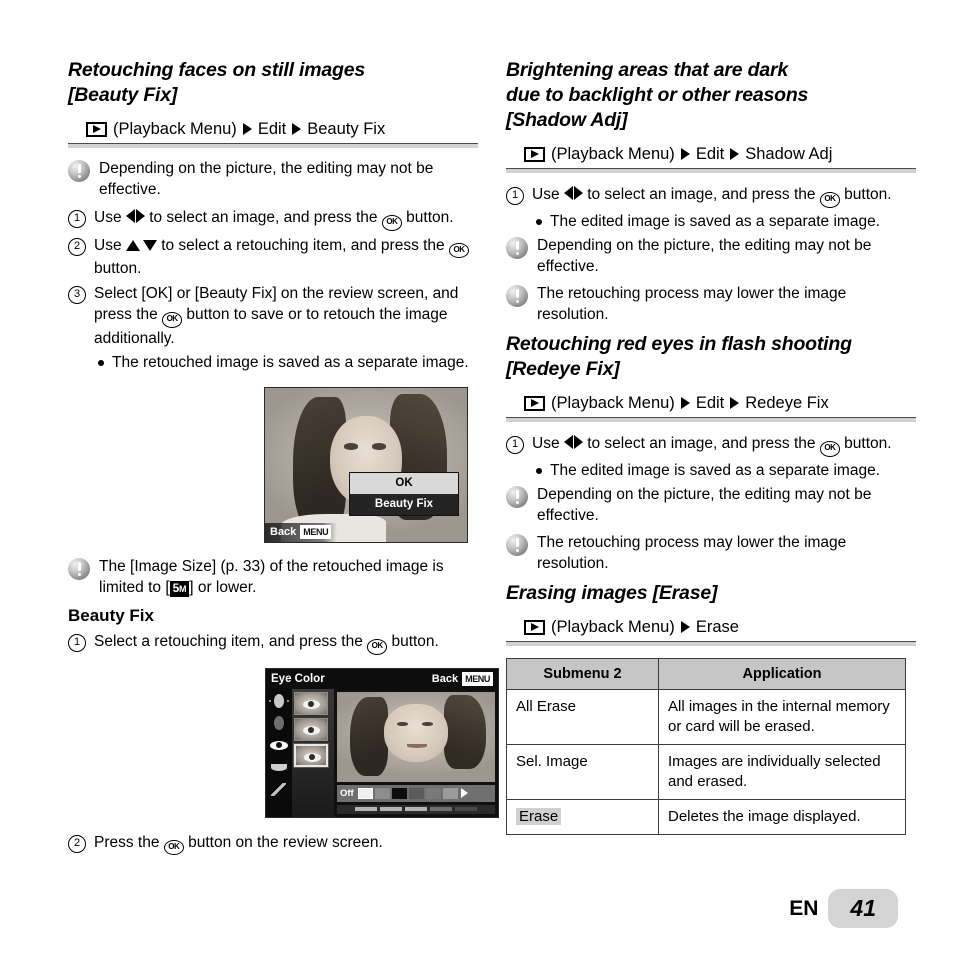 This screenshot has width=954, height=954. What do you see at coordinates (272, 129) in the screenshot?
I see `path-step-edit: Edit` at bounding box center [272, 129].